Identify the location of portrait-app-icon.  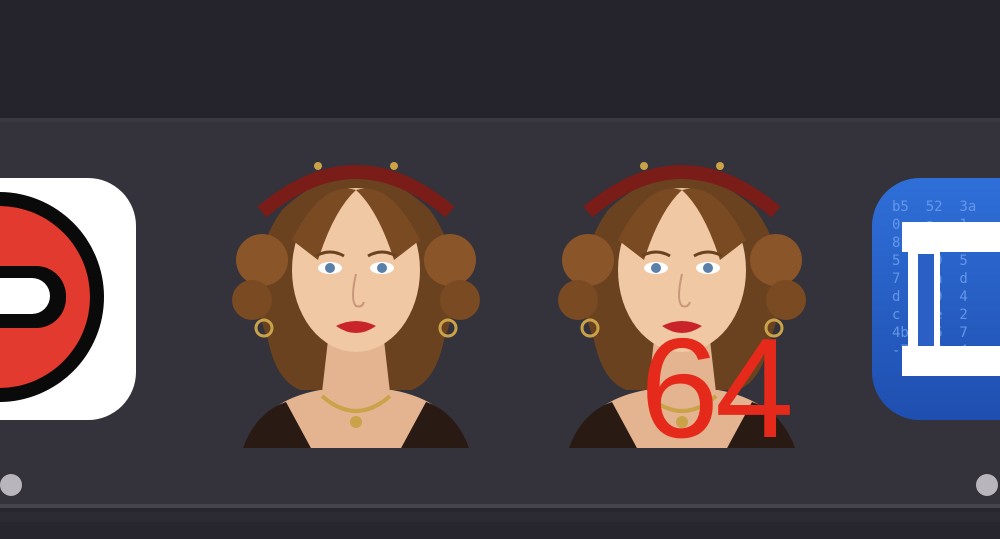
(356, 305).